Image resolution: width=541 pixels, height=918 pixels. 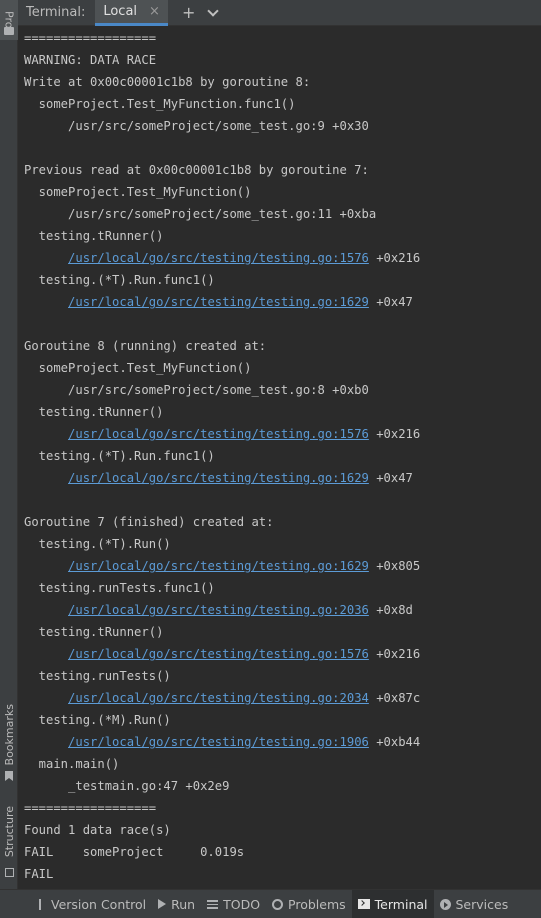 I want to click on terminal-line: someProject.Test_MyFunction.func1(), so click(x=279, y=104).